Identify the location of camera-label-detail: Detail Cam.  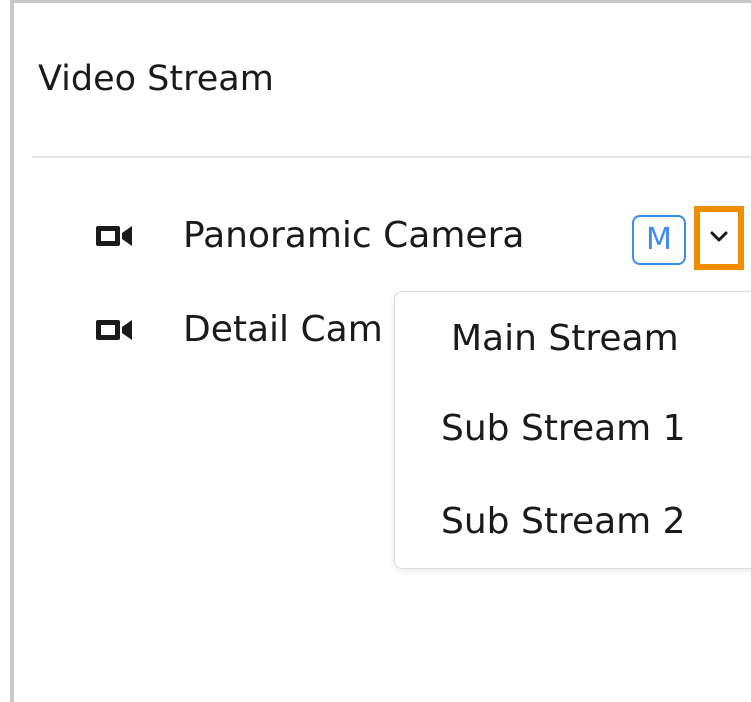
(283, 329).